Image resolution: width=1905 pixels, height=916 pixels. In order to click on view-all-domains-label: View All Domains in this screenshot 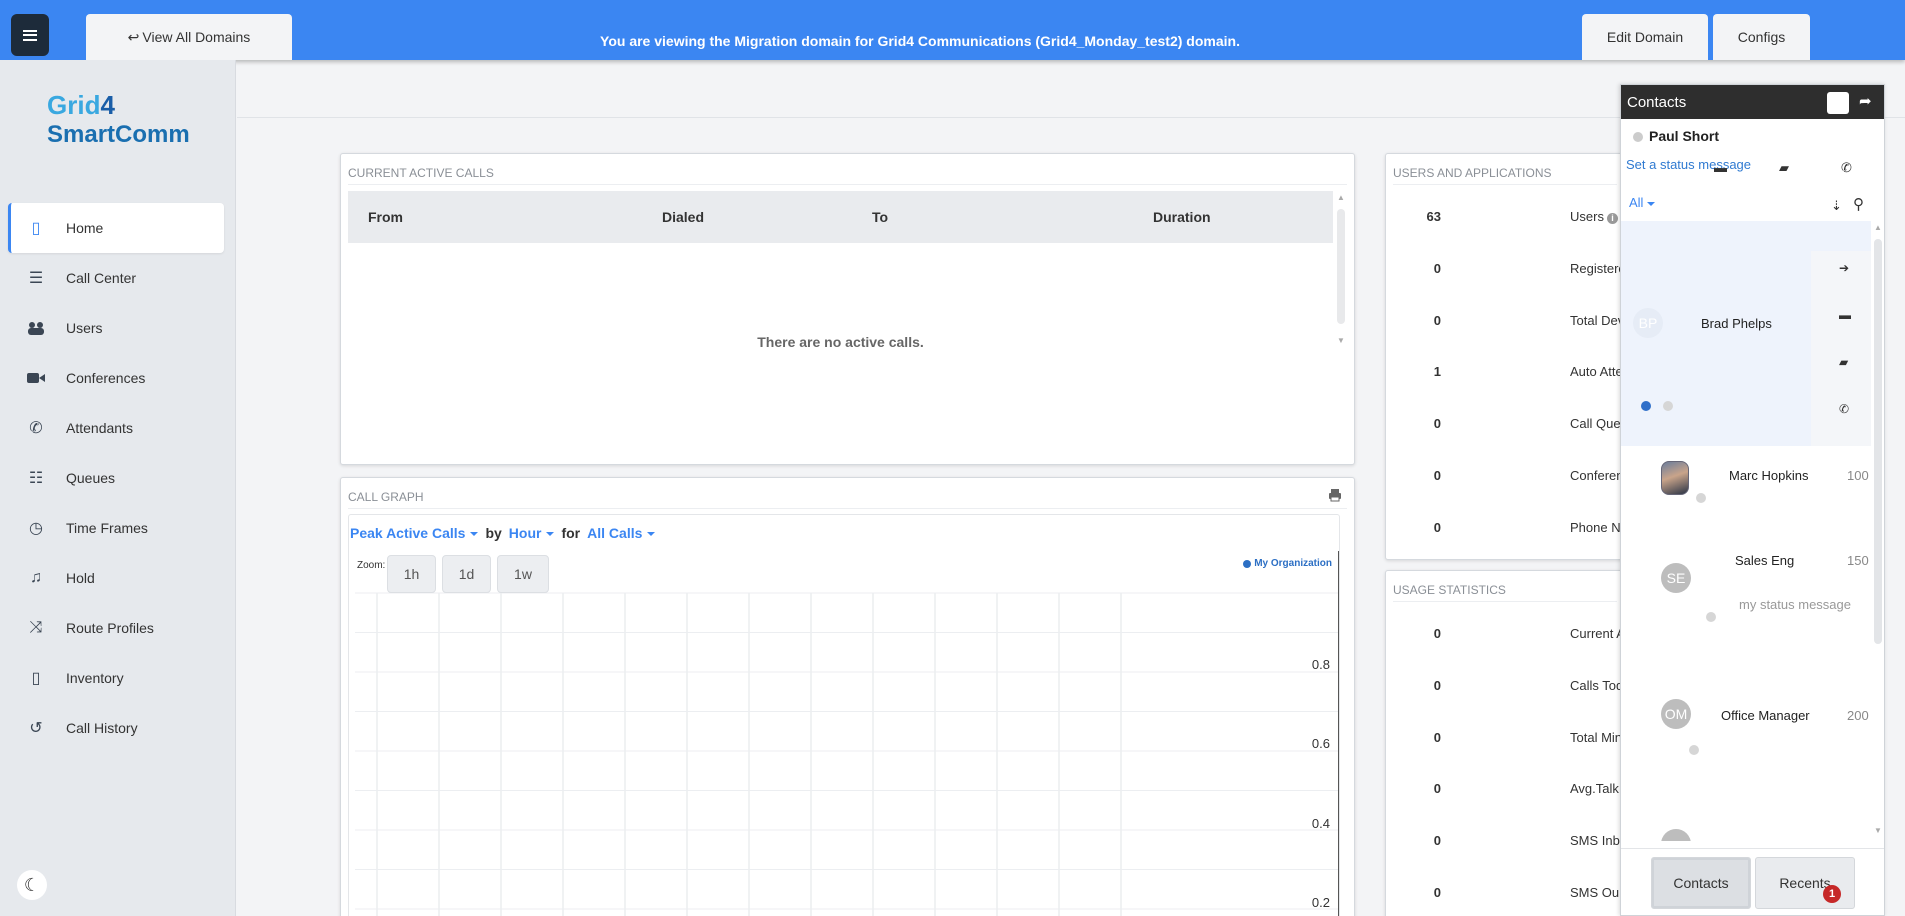, I will do `click(196, 37)`.